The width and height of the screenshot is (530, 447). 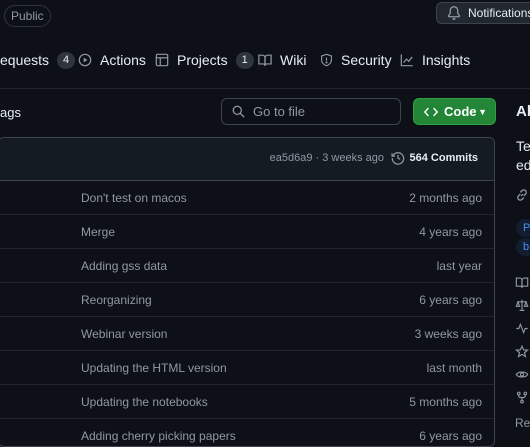 I want to click on caret-down-icon: ▼, so click(x=482, y=111).